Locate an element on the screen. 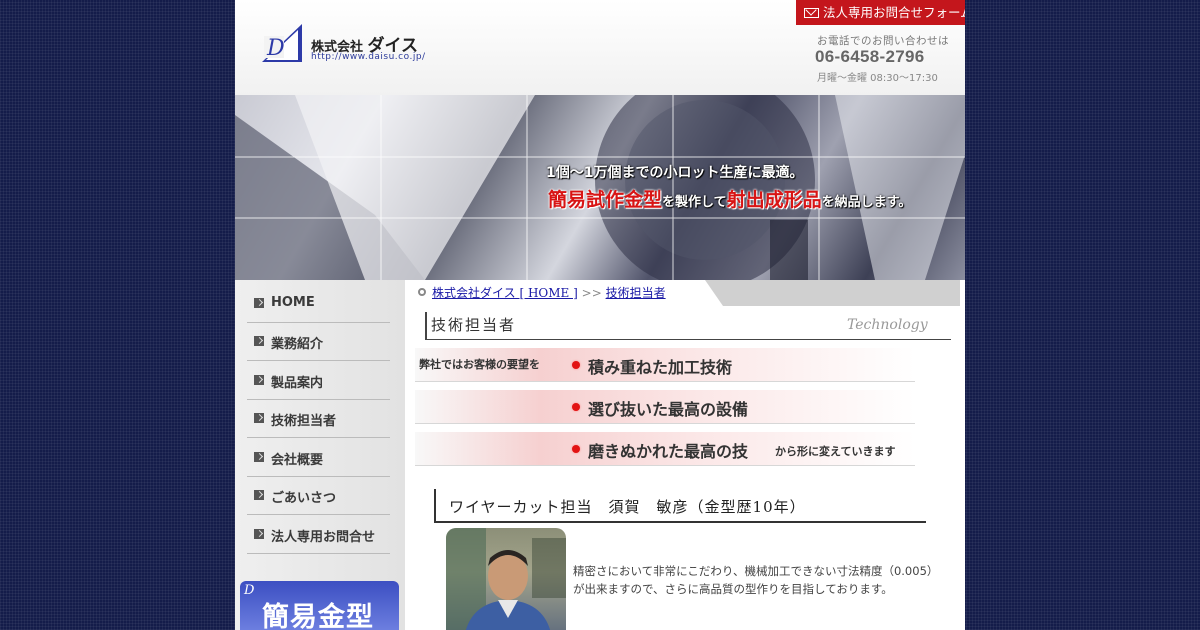  page-title-en: Technology is located at coordinates (887, 325).